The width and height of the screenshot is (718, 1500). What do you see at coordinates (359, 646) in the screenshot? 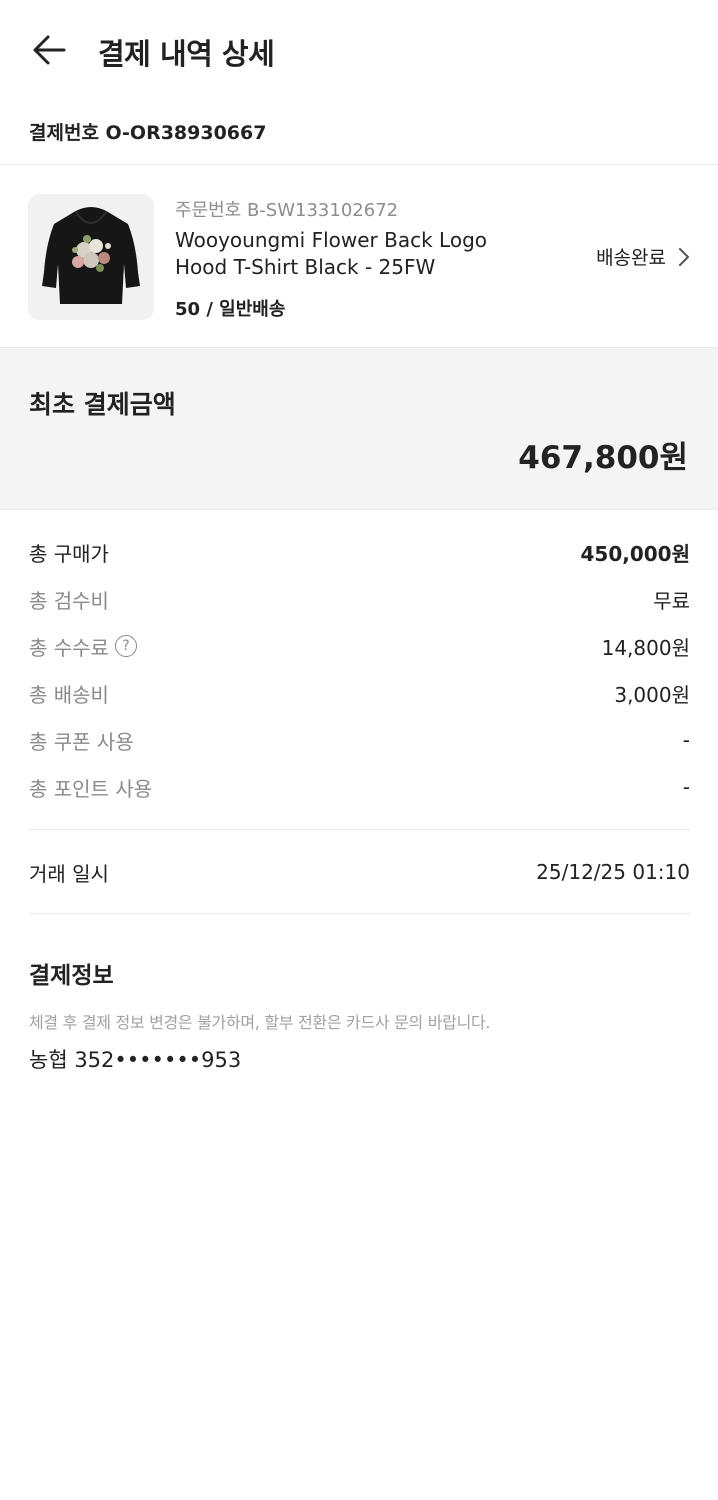
I see `cost-row-fee: 총 수수료 ? 14,800원` at bounding box center [359, 646].